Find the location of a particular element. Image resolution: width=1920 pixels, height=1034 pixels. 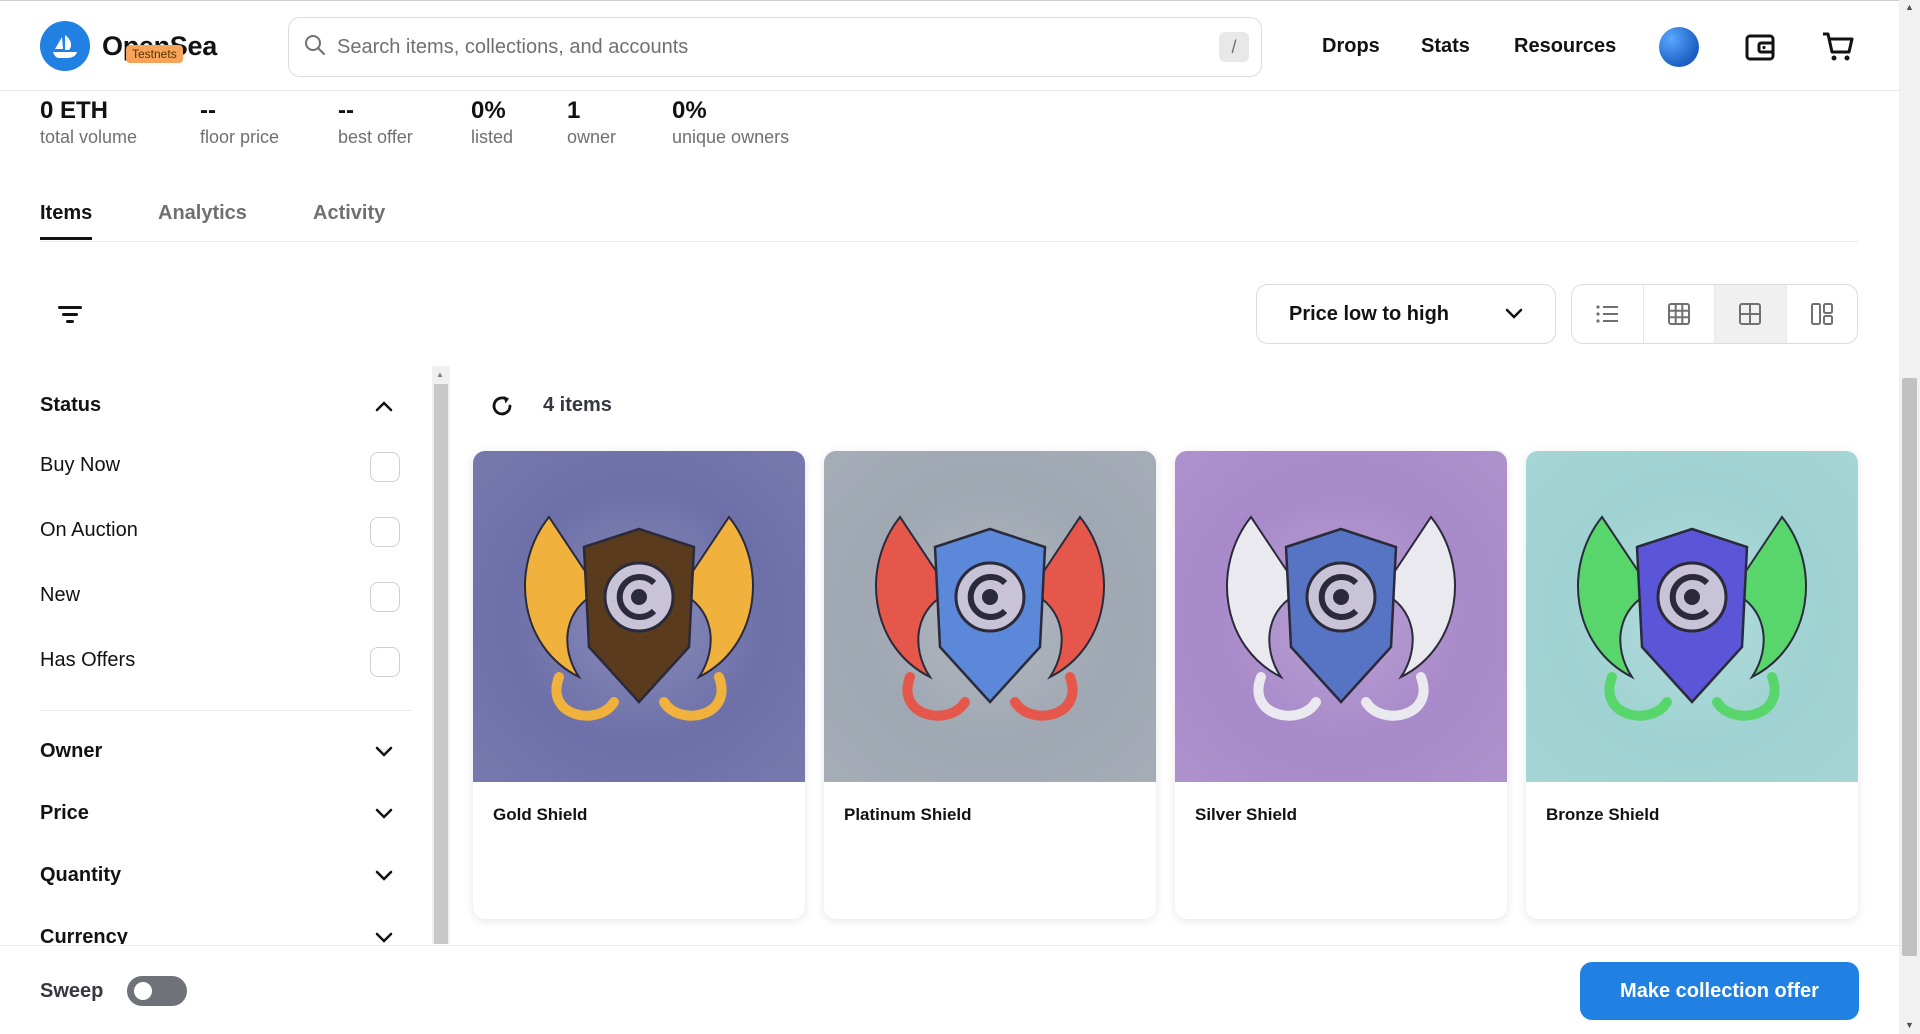

nav-drops: Drops is located at coordinates (1351, 46).